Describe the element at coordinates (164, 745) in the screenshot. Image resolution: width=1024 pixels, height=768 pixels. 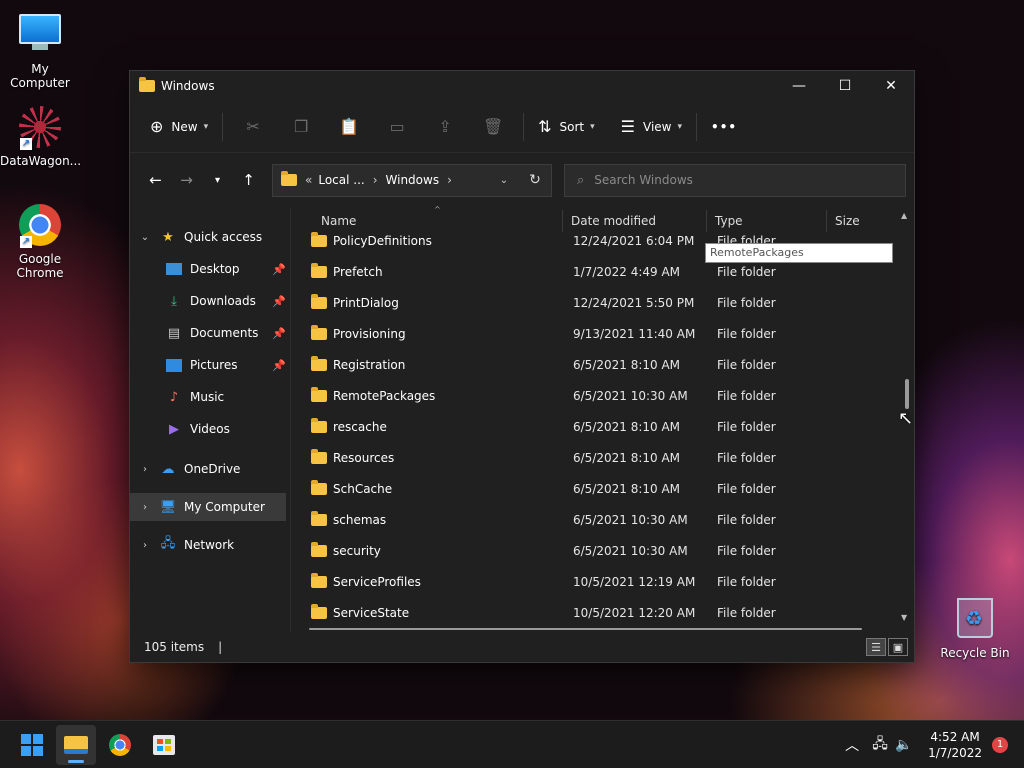
I see `store-taskbar-button` at that location.